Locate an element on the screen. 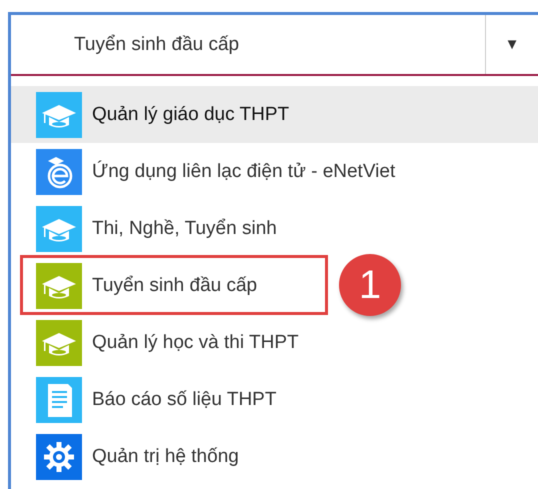  menu-item: Quản trị hệ thống is located at coordinates (274, 456).